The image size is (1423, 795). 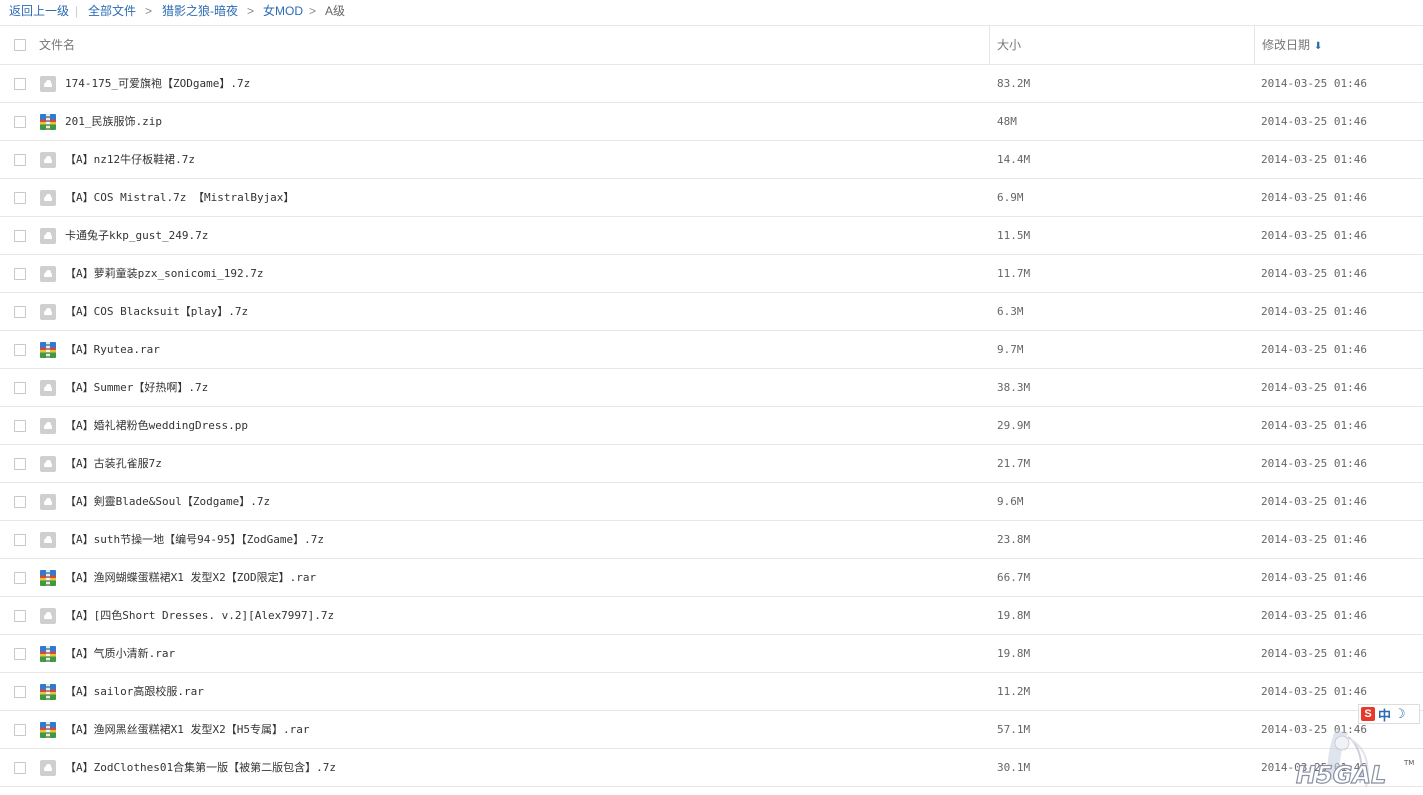 I want to click on file-row: 【A】Summer【好热啊】.7z 38.3M 2014-03-25 01:46, so click(x=711, y=388).